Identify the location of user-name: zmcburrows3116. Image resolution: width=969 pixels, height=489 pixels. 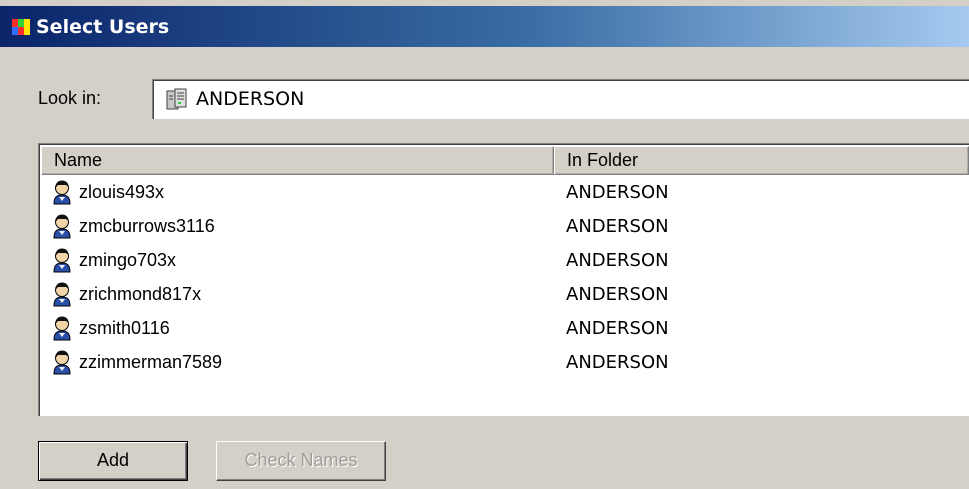
(147, 225).